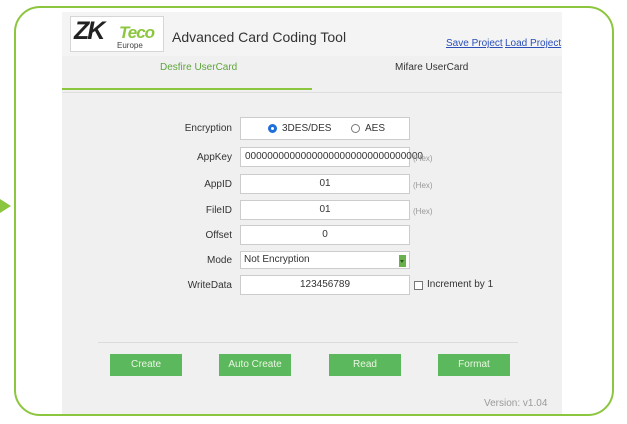 The height and width of the screenshot is (424, 627). I want to click on encryption-label: Encryption, so click(208, 128).